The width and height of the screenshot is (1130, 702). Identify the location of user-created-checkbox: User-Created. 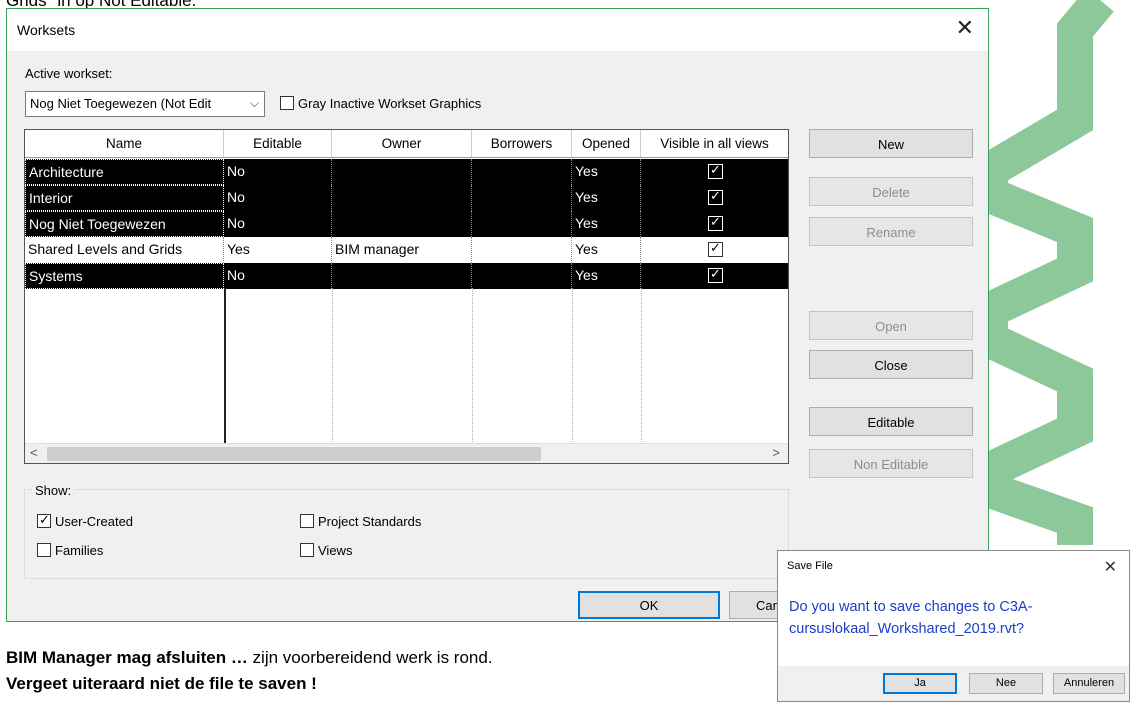
(85, 520).